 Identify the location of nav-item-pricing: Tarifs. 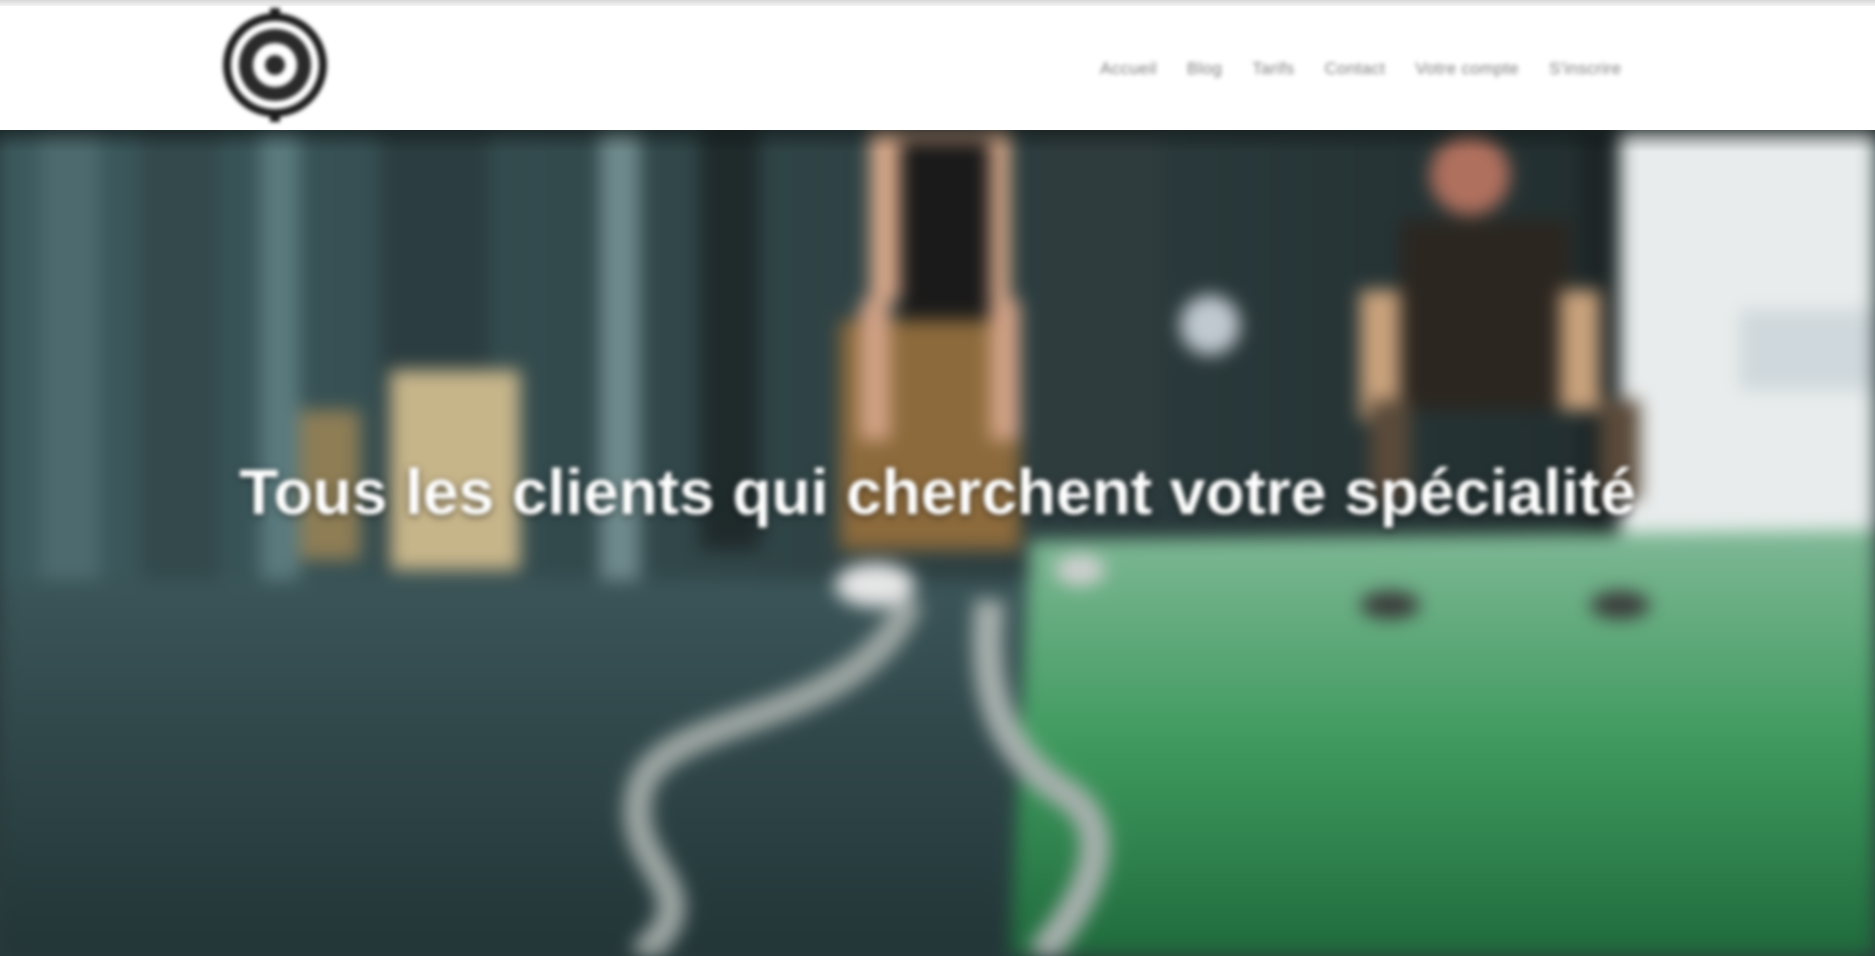
(1273, 69).